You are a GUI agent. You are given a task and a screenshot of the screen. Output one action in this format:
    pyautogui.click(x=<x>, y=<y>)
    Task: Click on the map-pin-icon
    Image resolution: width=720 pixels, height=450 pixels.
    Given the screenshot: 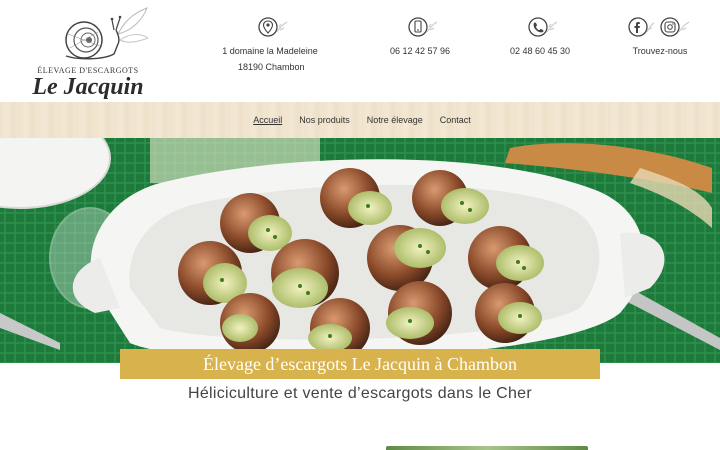 What is the action you would take?
    pyautogui.click(x=270, y=28)
    